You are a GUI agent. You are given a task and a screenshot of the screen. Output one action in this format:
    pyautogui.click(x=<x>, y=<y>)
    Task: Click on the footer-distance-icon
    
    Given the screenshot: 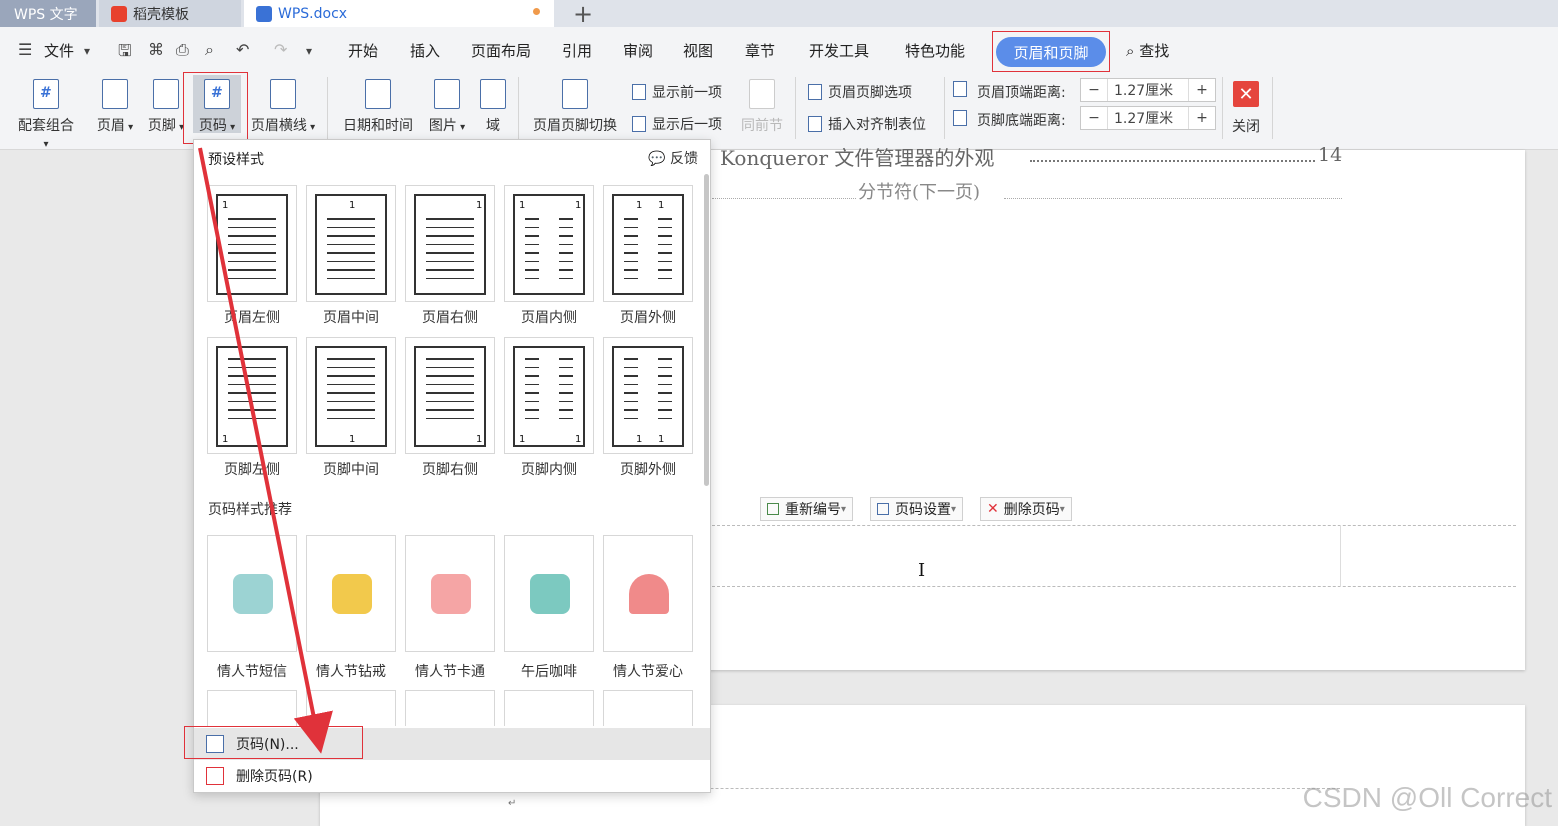 What is the action you would take?
    pyautogui.click(x=960, y=118)
    